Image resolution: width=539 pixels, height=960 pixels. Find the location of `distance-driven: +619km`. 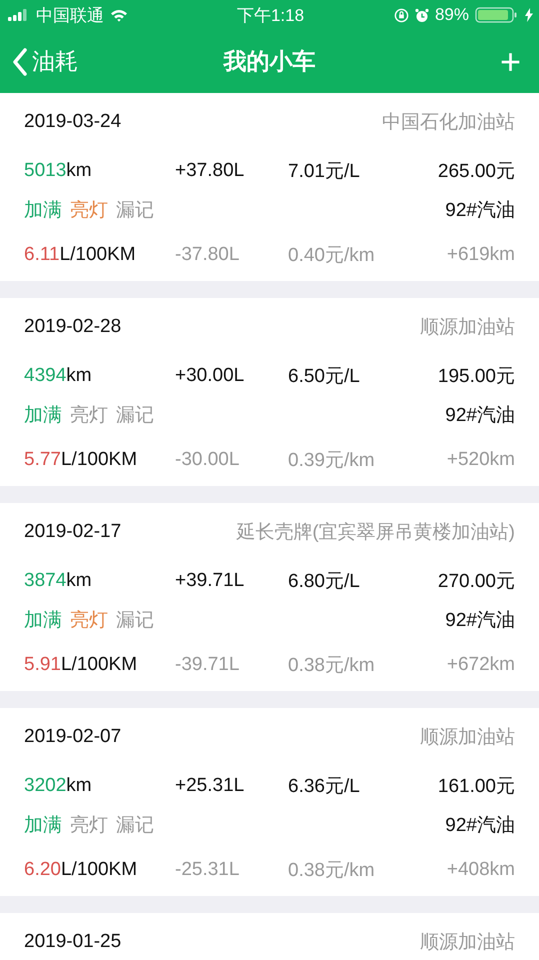

distance-driven: +619km is located at coordinates (480, 255).